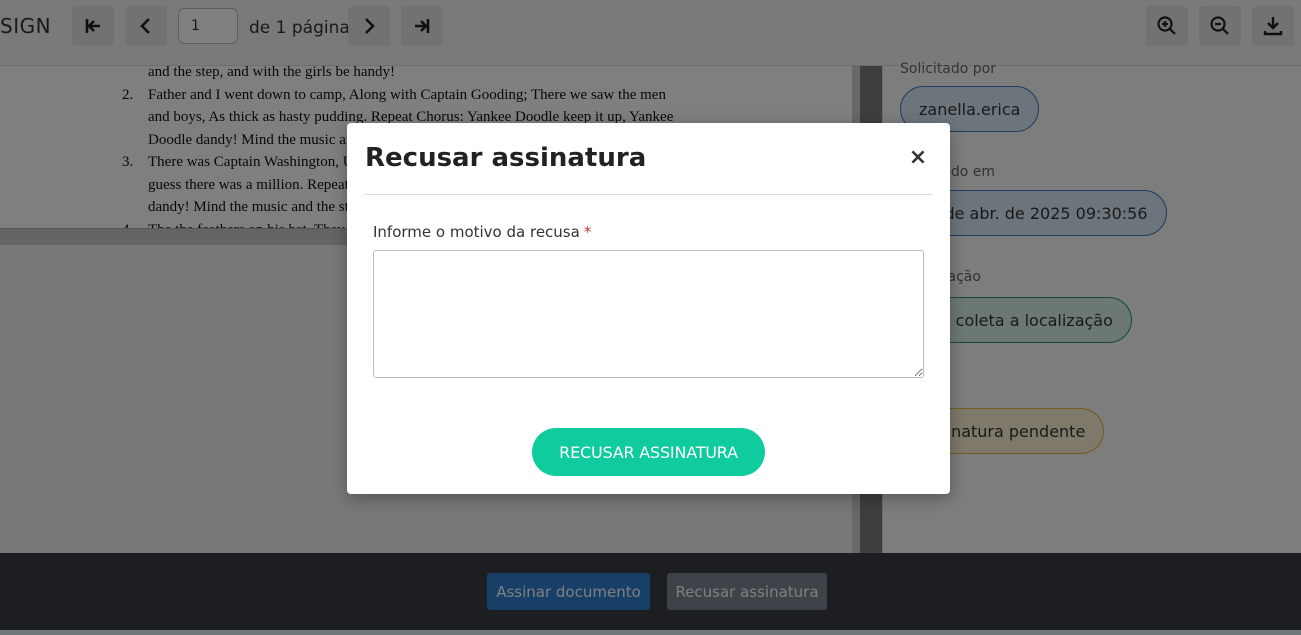  What do you see at coordinates (506, 158) in the screenshot?
I see `dialog-title: Recusar assinatura` at bounding box center [506, 158].